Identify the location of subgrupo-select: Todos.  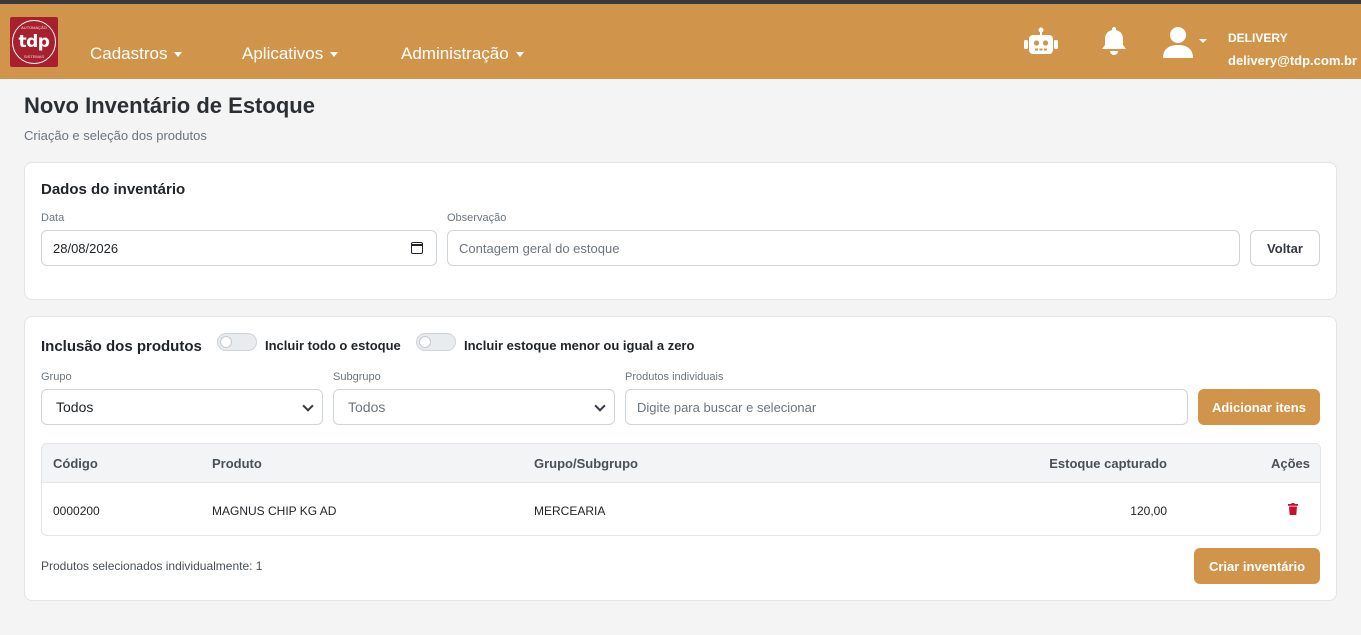
(474, 407).